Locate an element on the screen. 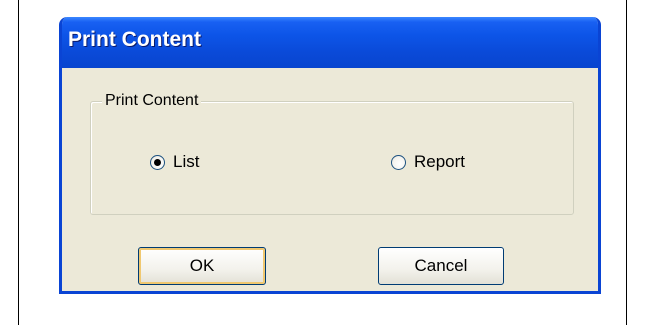 This screenshot has width=645, height=325. radio-report-indicator is located at coordinates (398, 162).